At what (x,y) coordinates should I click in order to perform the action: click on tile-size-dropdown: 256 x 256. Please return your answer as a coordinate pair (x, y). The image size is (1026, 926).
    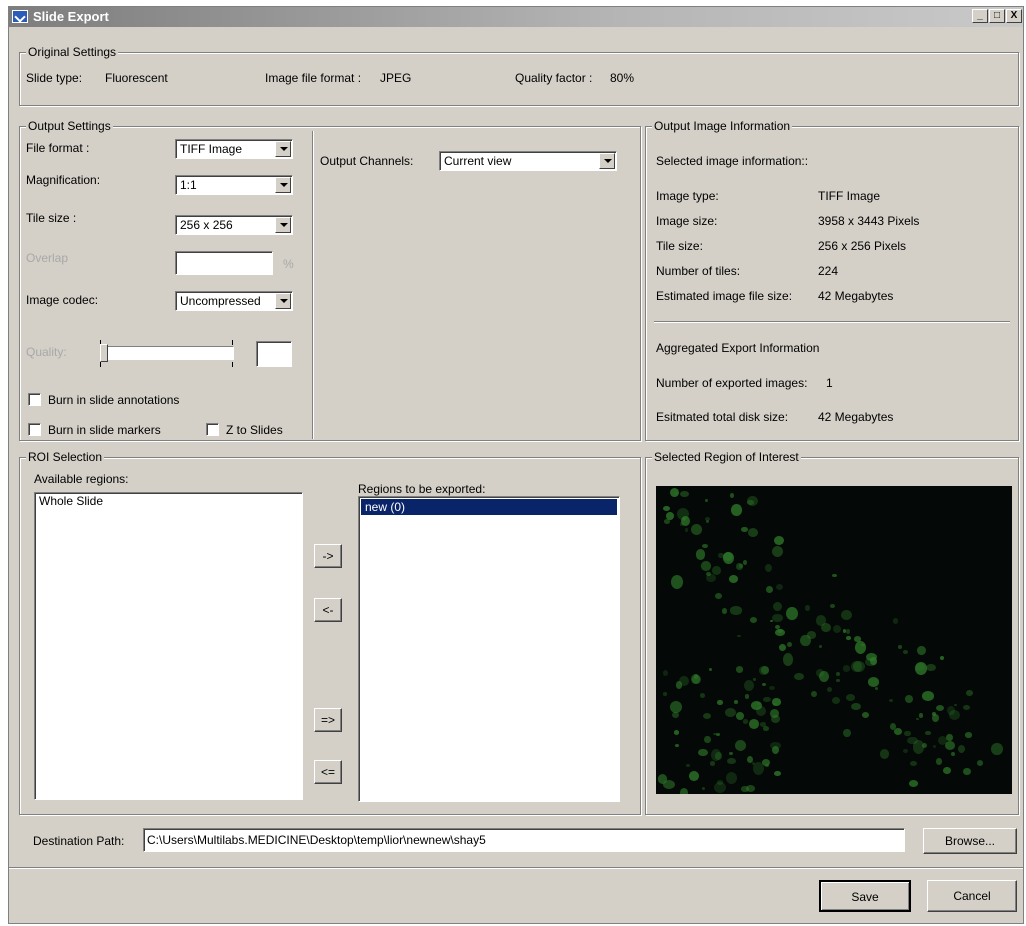
    Looking at the image, I should click on (234, 225).